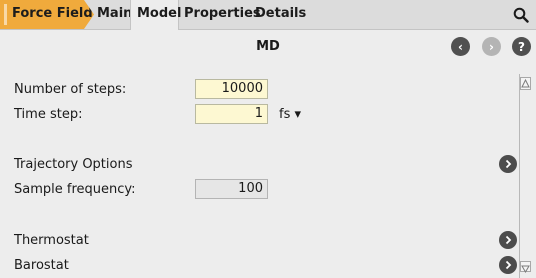 The width and height of the screenshot is (536, 278). Describe the element at coordinates (48, 114) in the screenshot. I see `timestep-label: Time step:` at that location.